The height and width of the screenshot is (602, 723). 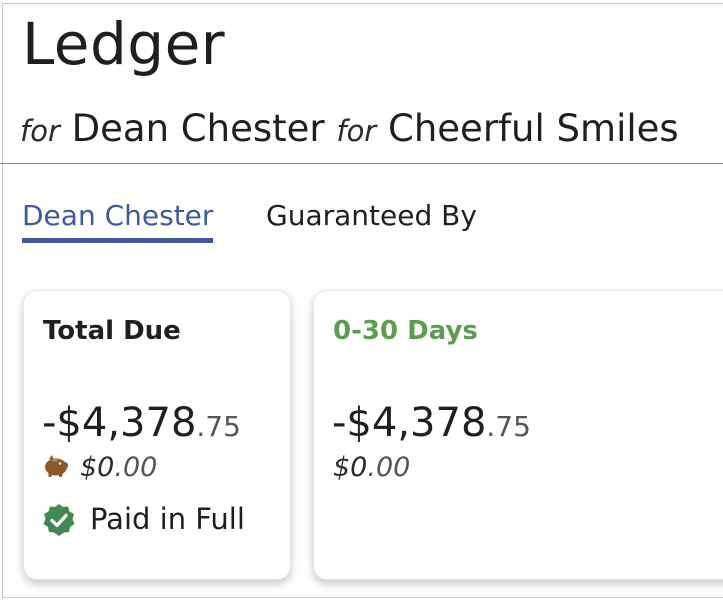 I want to click on page-title: Ledger, so click(x=124, y=44).